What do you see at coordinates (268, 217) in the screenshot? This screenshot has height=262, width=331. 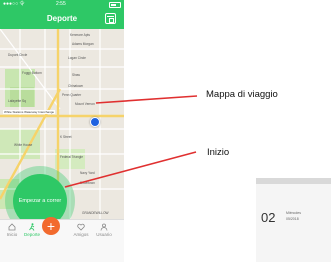 I see `date-day: 02` at bounding box center [268, 217].